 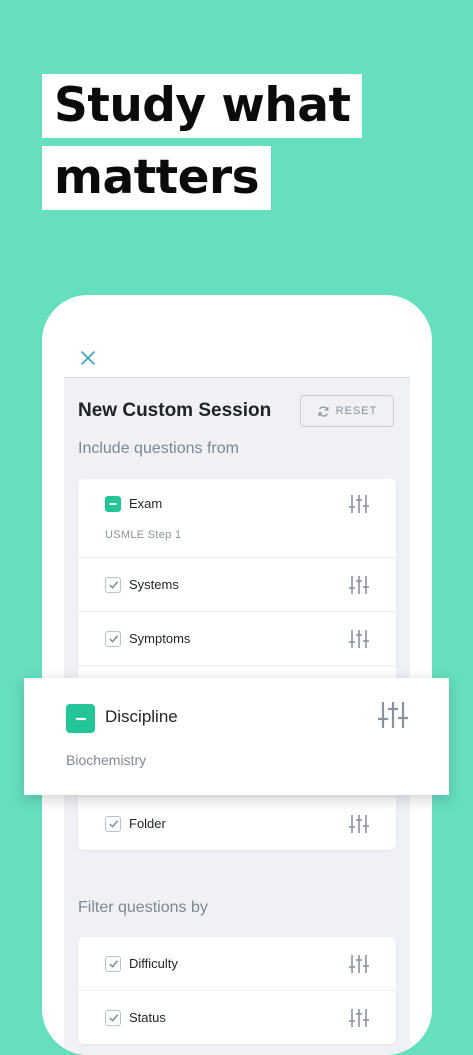 I want to click on row-label: Systems, so click(x=154, y=584).